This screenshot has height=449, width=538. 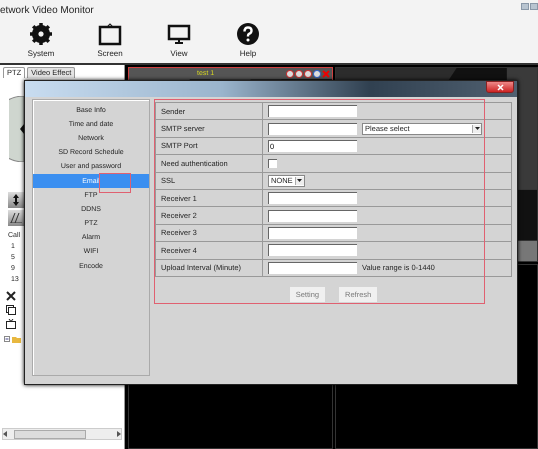 I want to click on zoom-button, so click(x=16, y=218).